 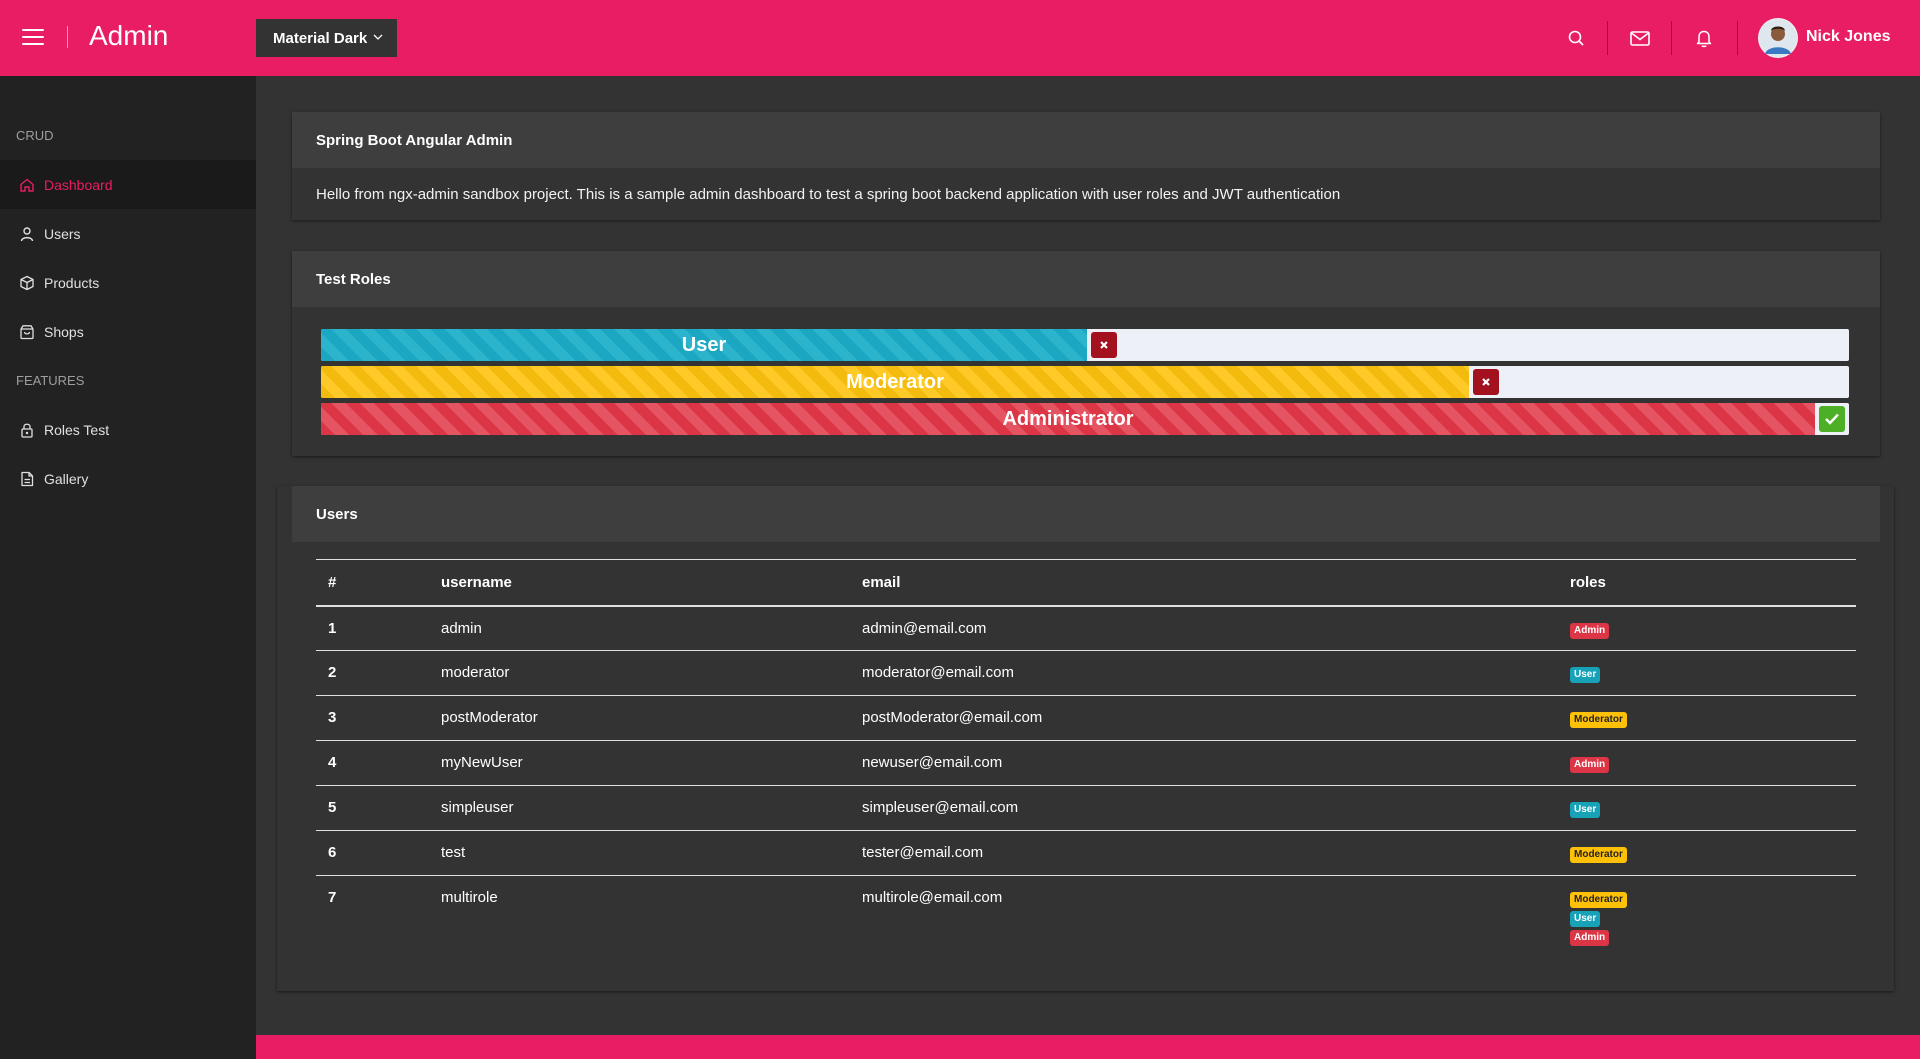 I want to click on sidebar-item-label: Dashboard, so click(x=78, y=184).